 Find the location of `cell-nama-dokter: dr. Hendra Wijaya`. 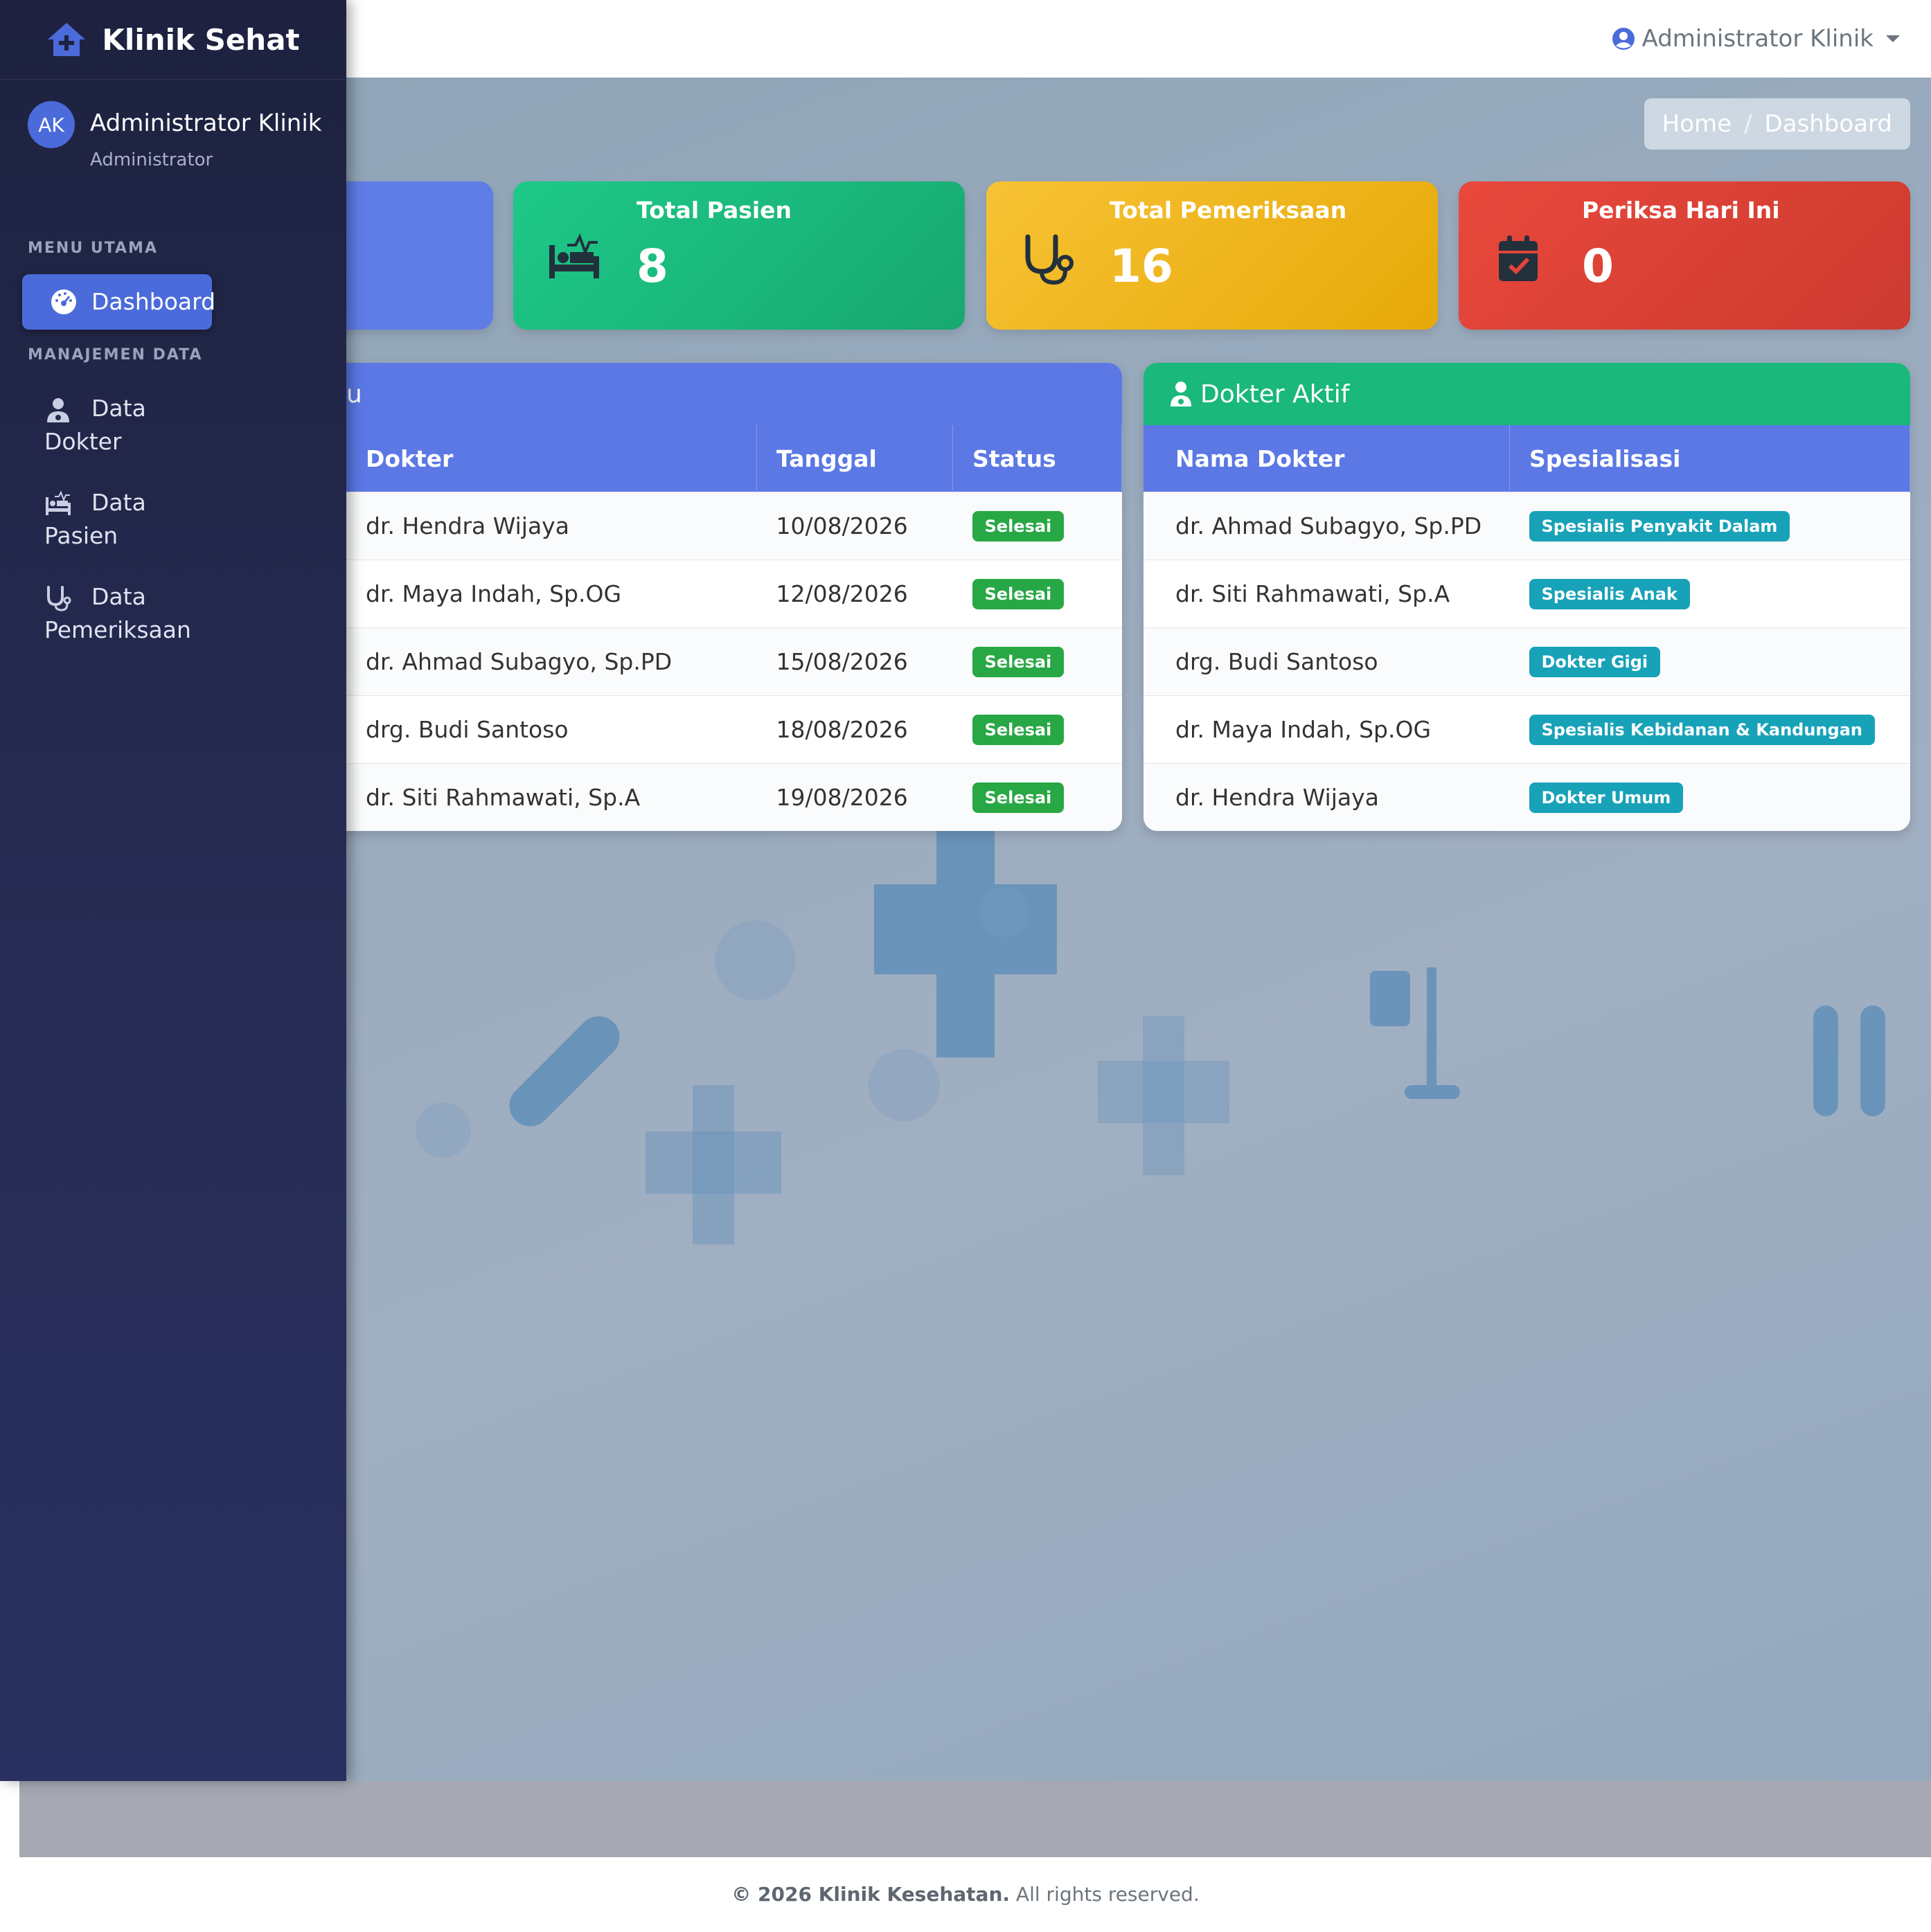

cell-nama-dokter: dr. Hendra Wijaya is located at coordinates (1327, 797).